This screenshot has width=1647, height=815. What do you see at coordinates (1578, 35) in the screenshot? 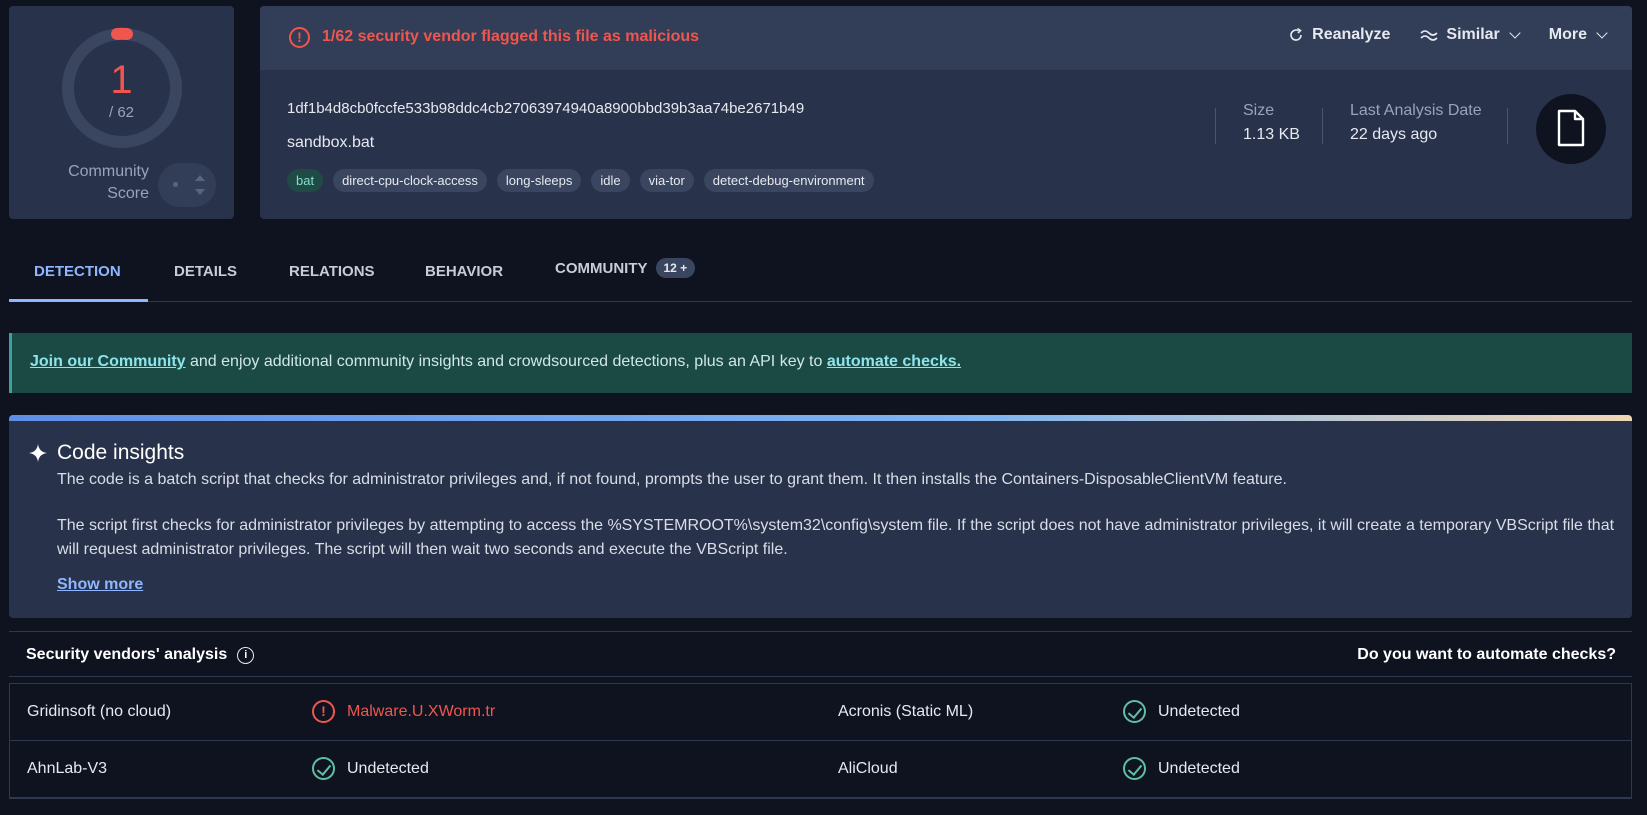
I see `more-dropdown: More` at bounding box center [1578, 35].